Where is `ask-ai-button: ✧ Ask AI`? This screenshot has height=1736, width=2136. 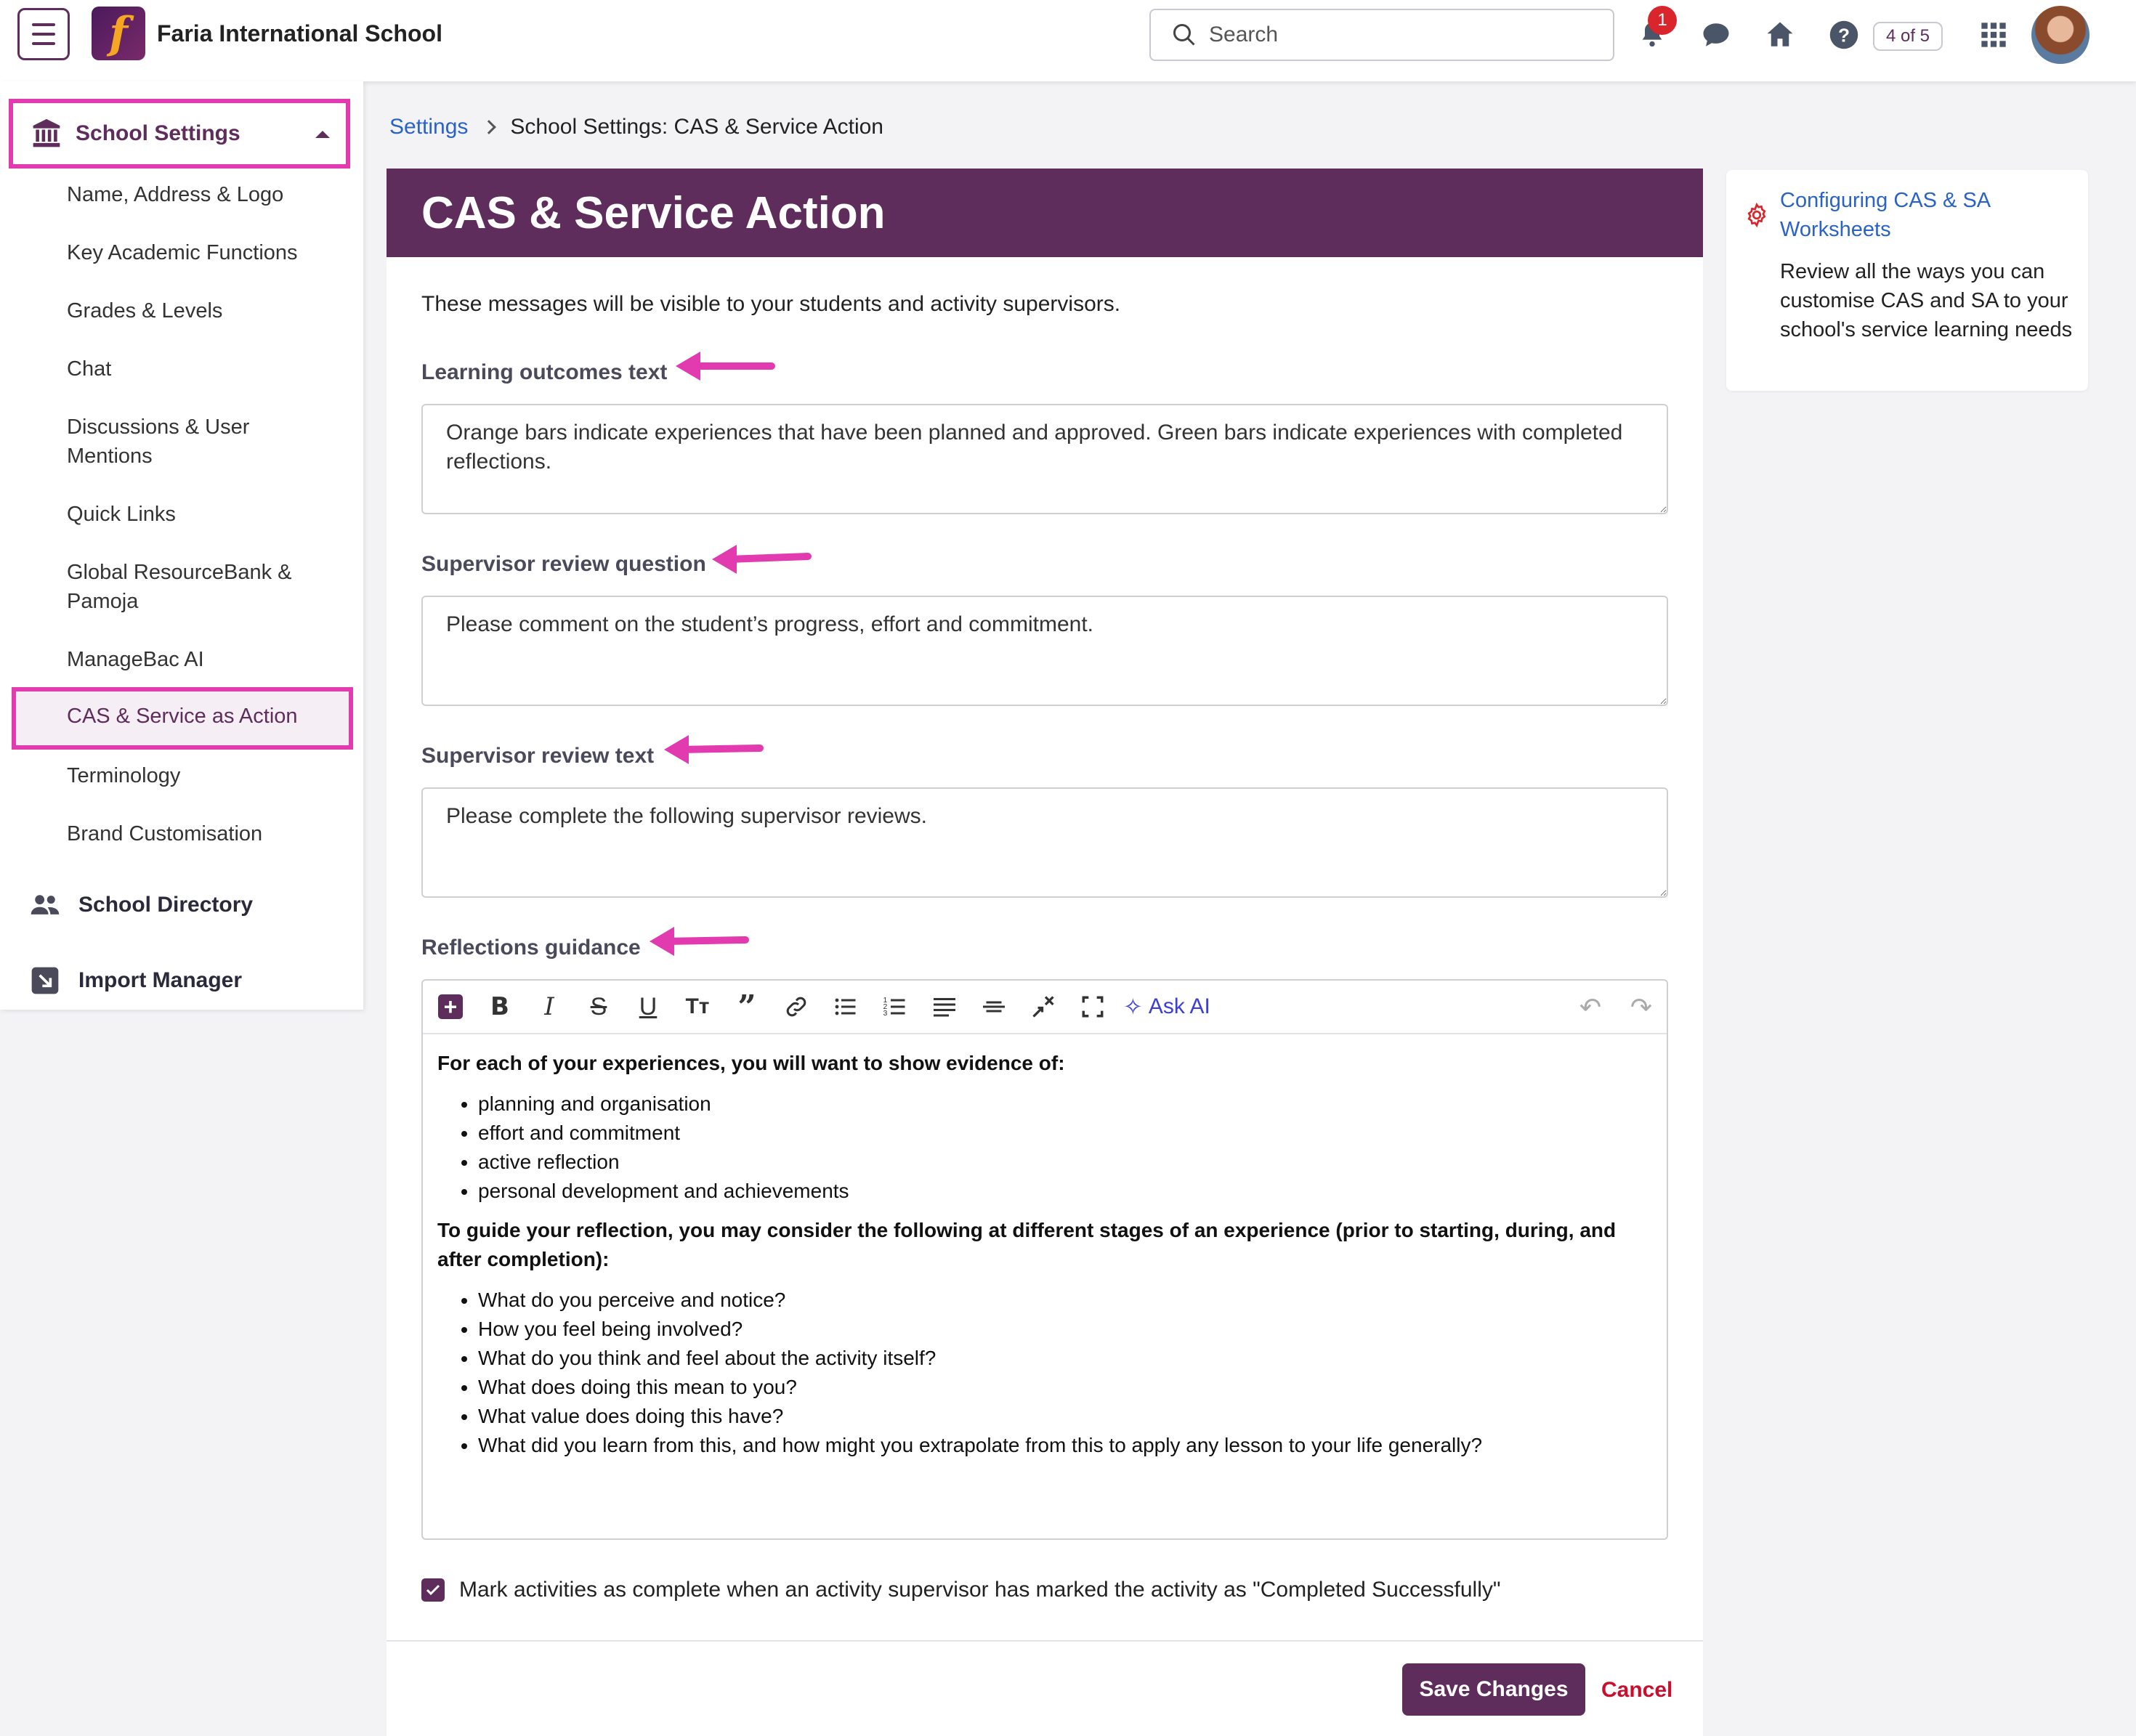 ask-ai-button: ✧ Ask AI is located at coordinates (1166, 1007).